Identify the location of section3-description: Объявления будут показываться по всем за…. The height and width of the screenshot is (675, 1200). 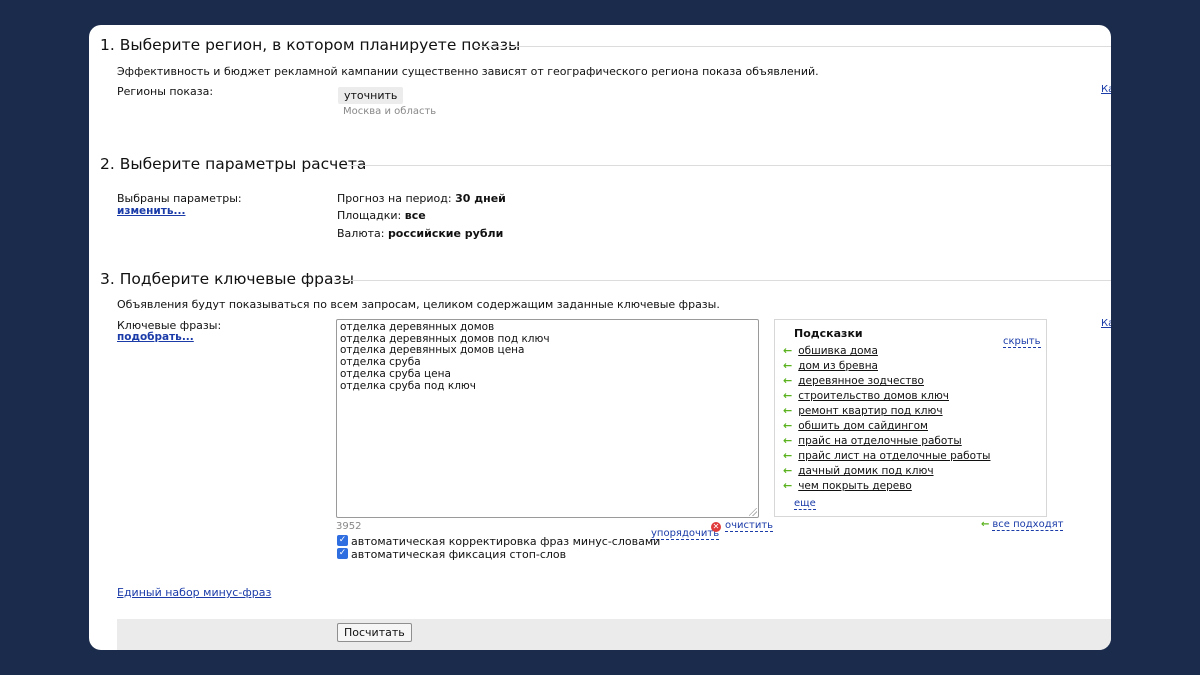
(418, 304).